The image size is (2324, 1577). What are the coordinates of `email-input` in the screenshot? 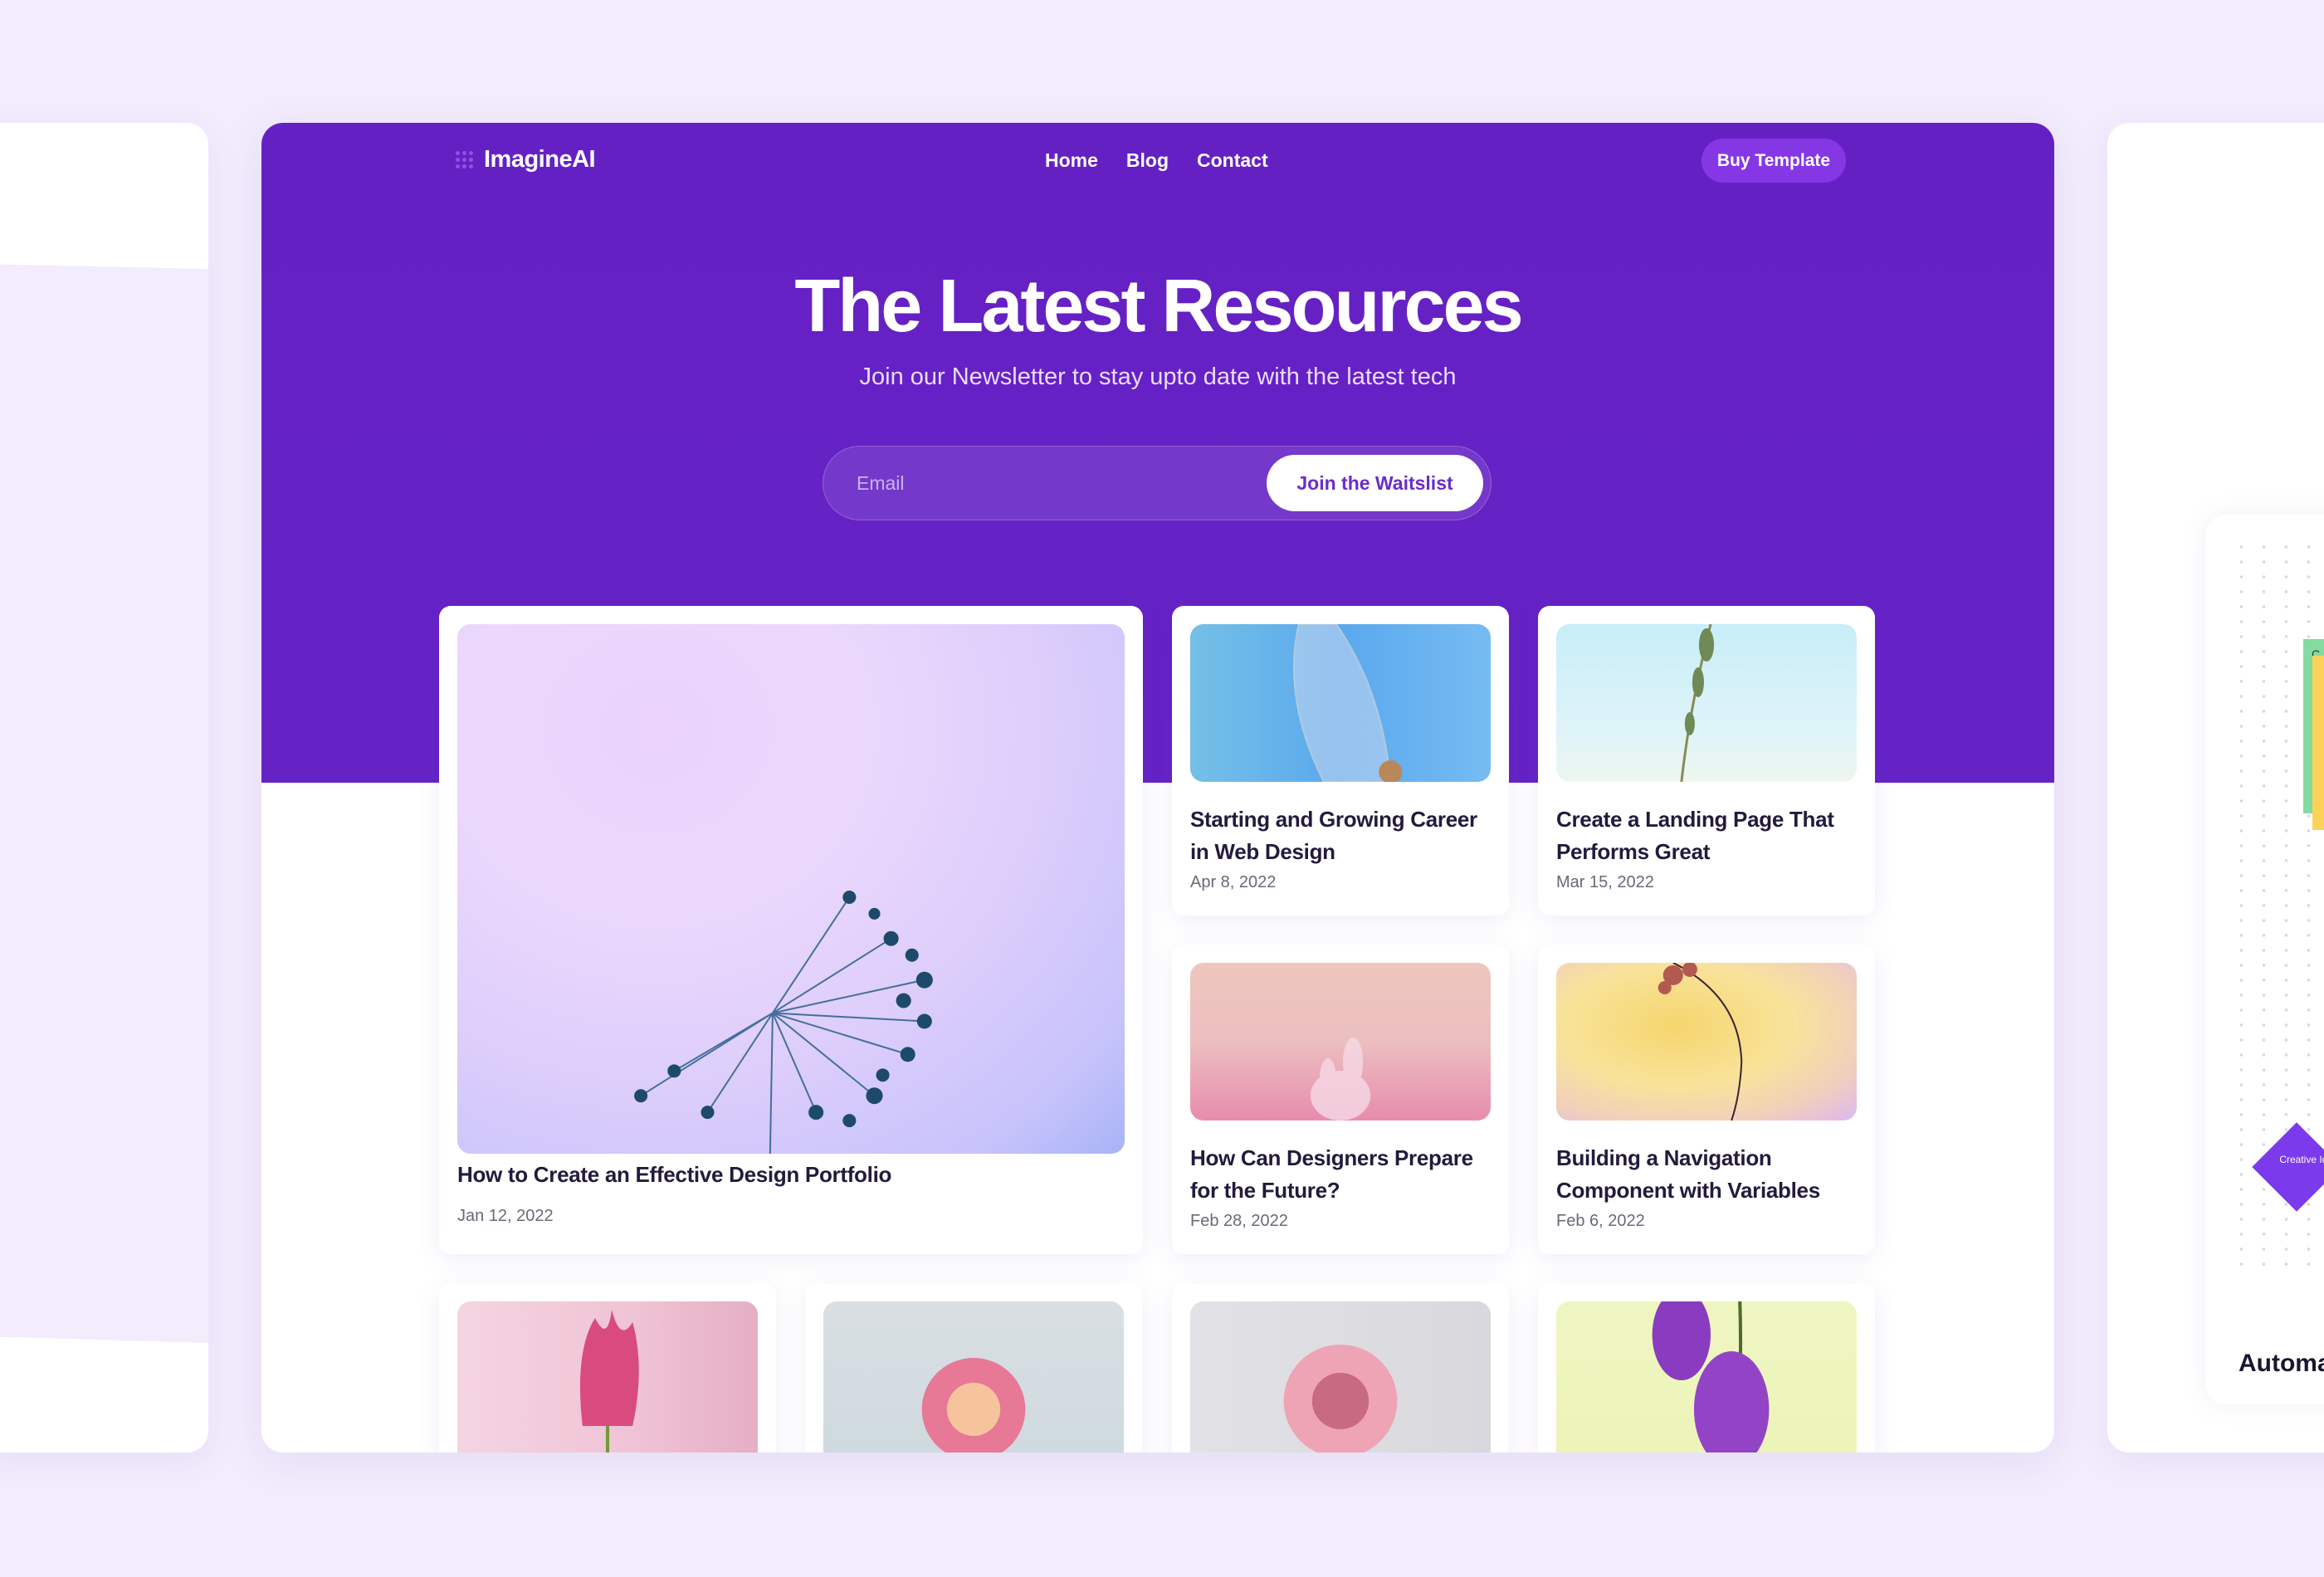 It's located at (1056, 483).